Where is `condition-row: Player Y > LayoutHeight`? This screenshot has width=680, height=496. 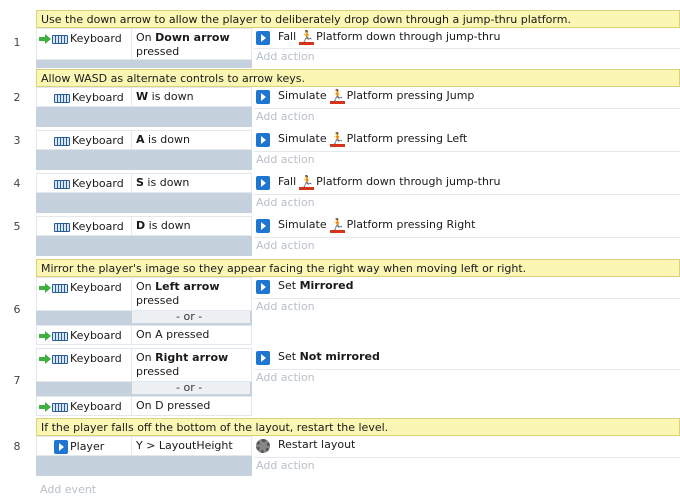 condition-row: Player Y > LayoutHeight is located at coordinates (144, 446).